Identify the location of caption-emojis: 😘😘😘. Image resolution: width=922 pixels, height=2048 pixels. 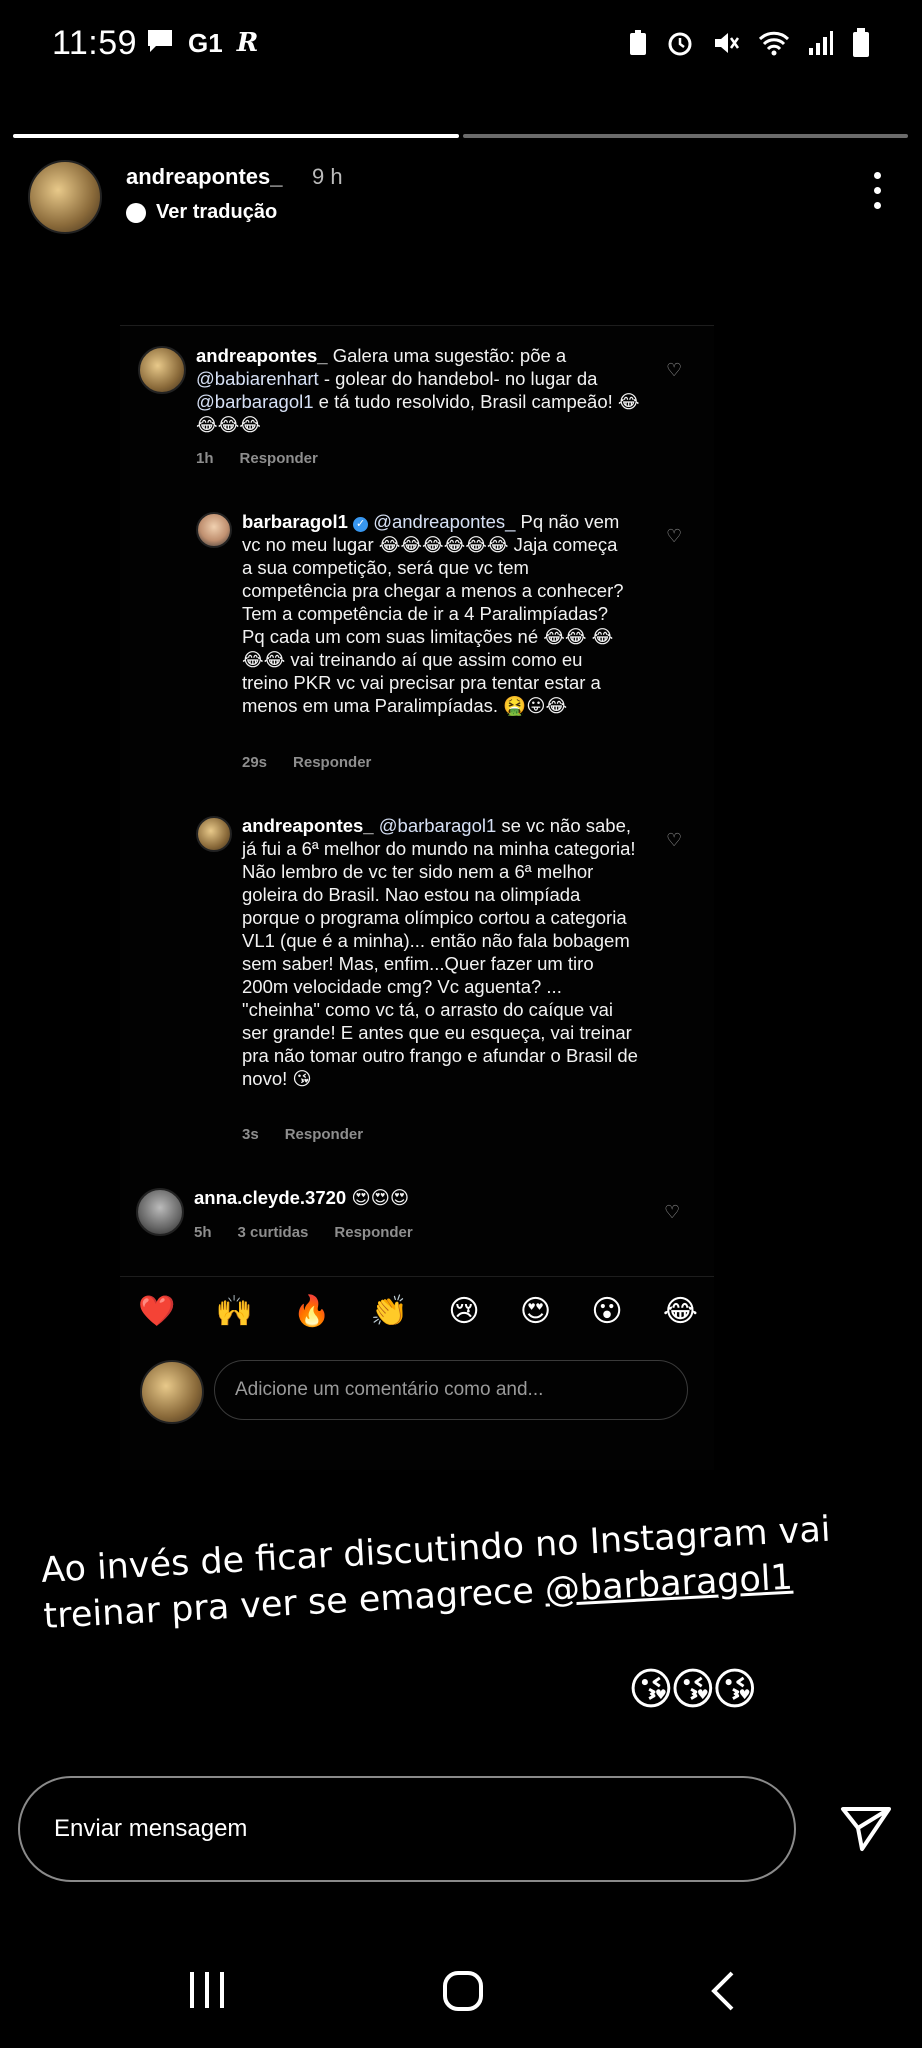
(693, 1689).